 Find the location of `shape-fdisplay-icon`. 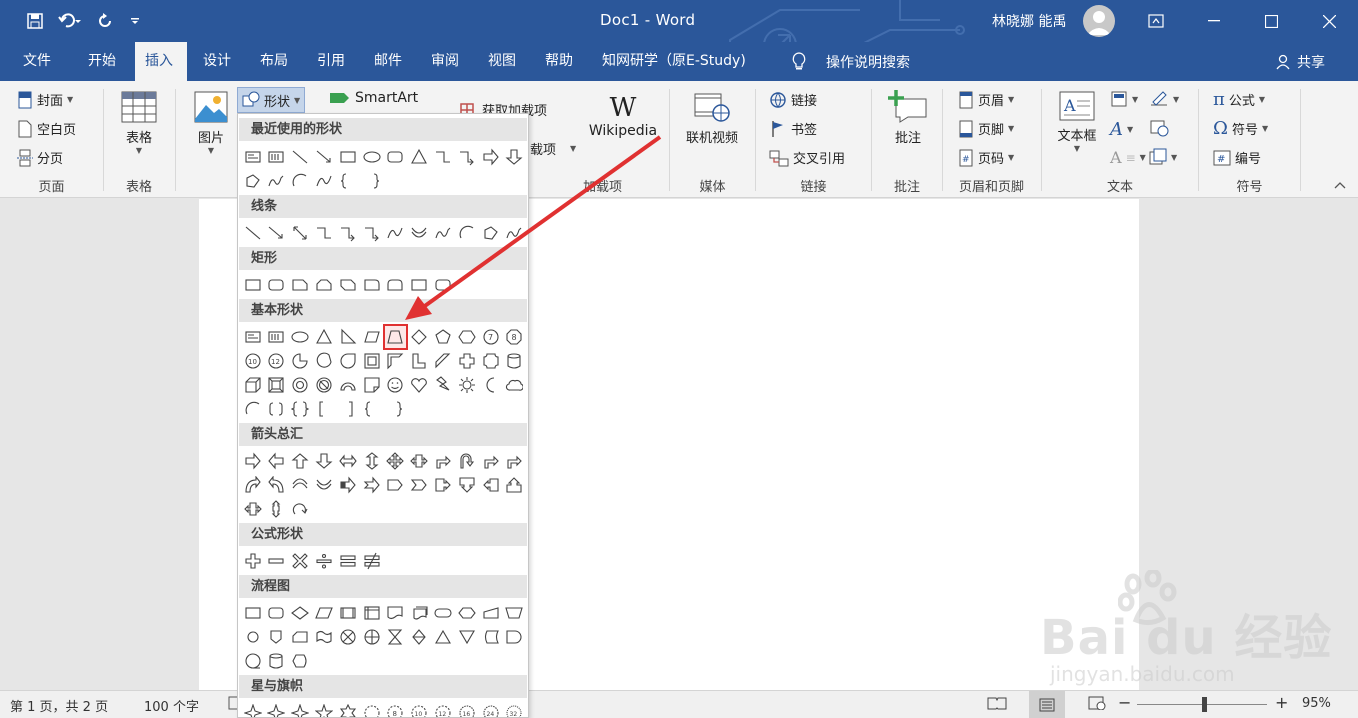

shape-fdisplay-icon is located at coordinates (300, 661).